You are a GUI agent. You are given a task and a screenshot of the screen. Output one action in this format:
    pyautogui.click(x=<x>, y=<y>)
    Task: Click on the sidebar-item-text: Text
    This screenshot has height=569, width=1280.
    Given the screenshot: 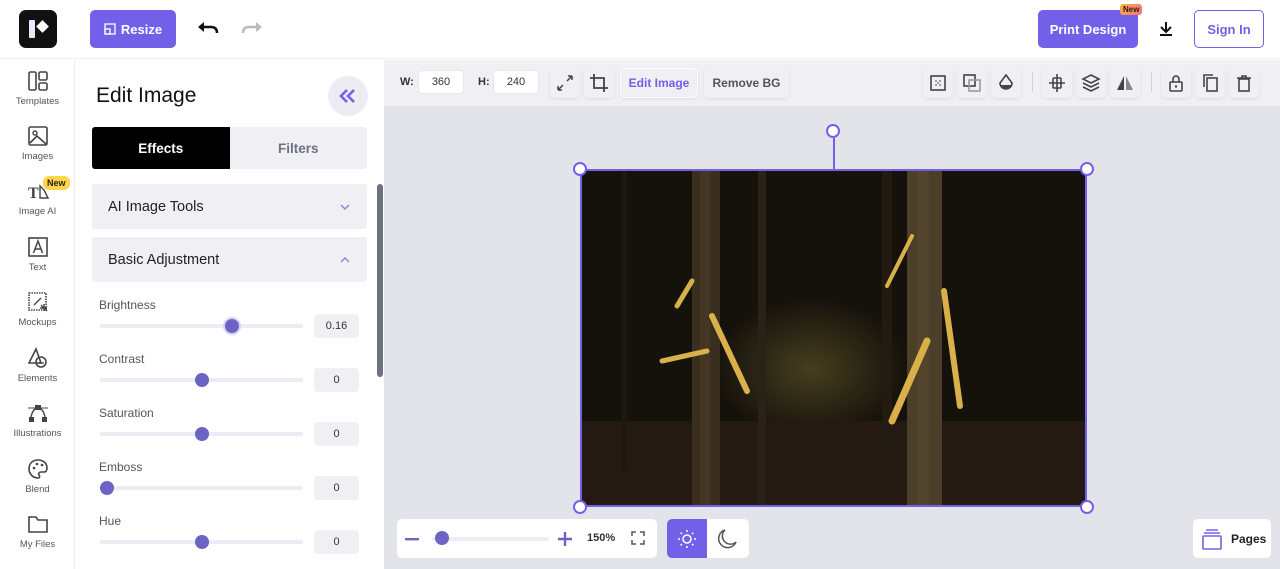 What is the action you would take?
    pyautogui.click(x=37, y=253)
    